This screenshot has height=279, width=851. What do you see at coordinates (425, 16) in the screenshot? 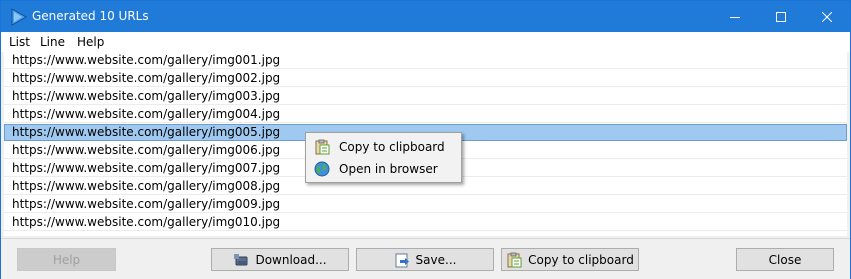
I see `title-bar: Generated 10 URLs` at bounding box center [425, 16].